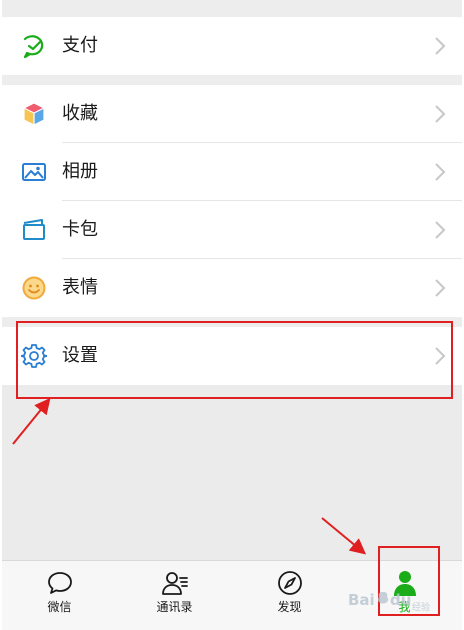 The width and height of the screenshot is (464, 630). What do you see at coordinates (232, 46) in the screenshot?
I see `menu-item-pay: 支付` at bounding box center [232, 46].